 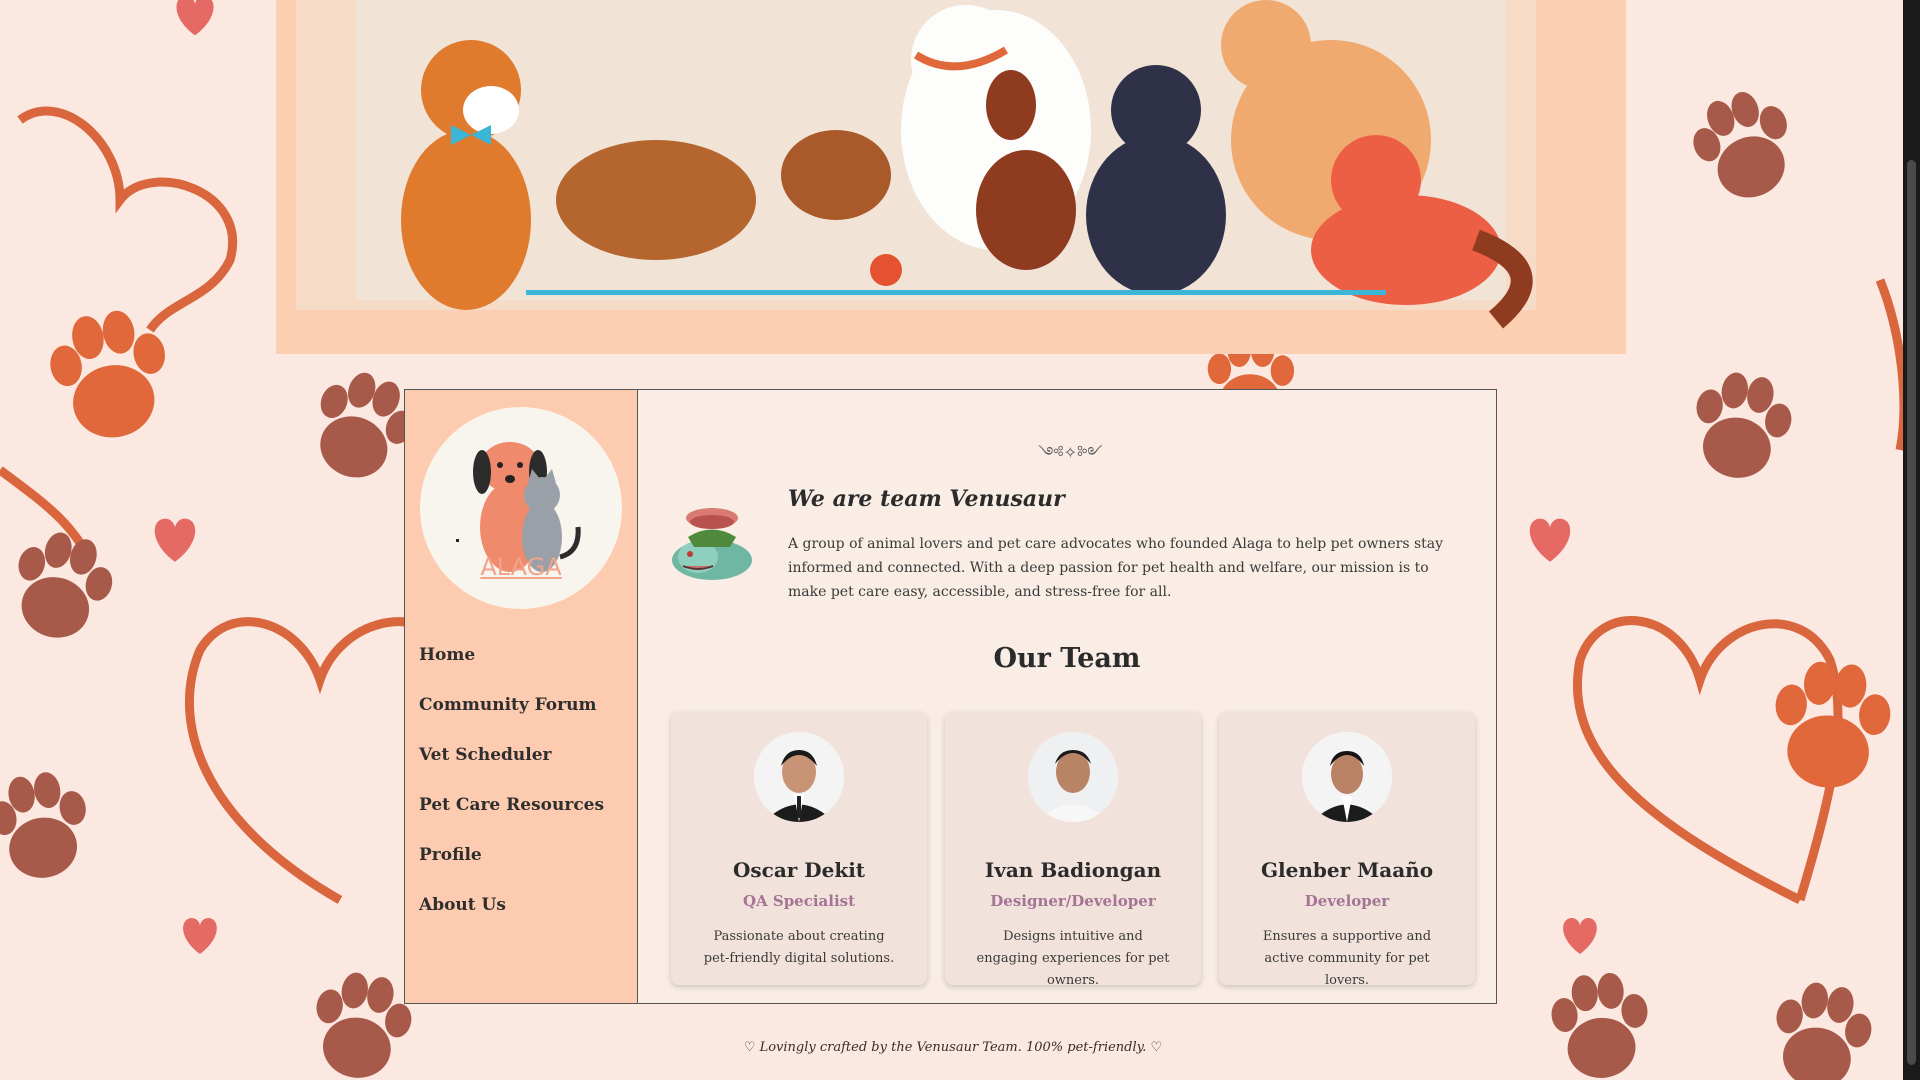 What do you see at coordinates (1347, 901) in the screenshot?
I see `member-role: Developer` at bounding box center [1347, 901].